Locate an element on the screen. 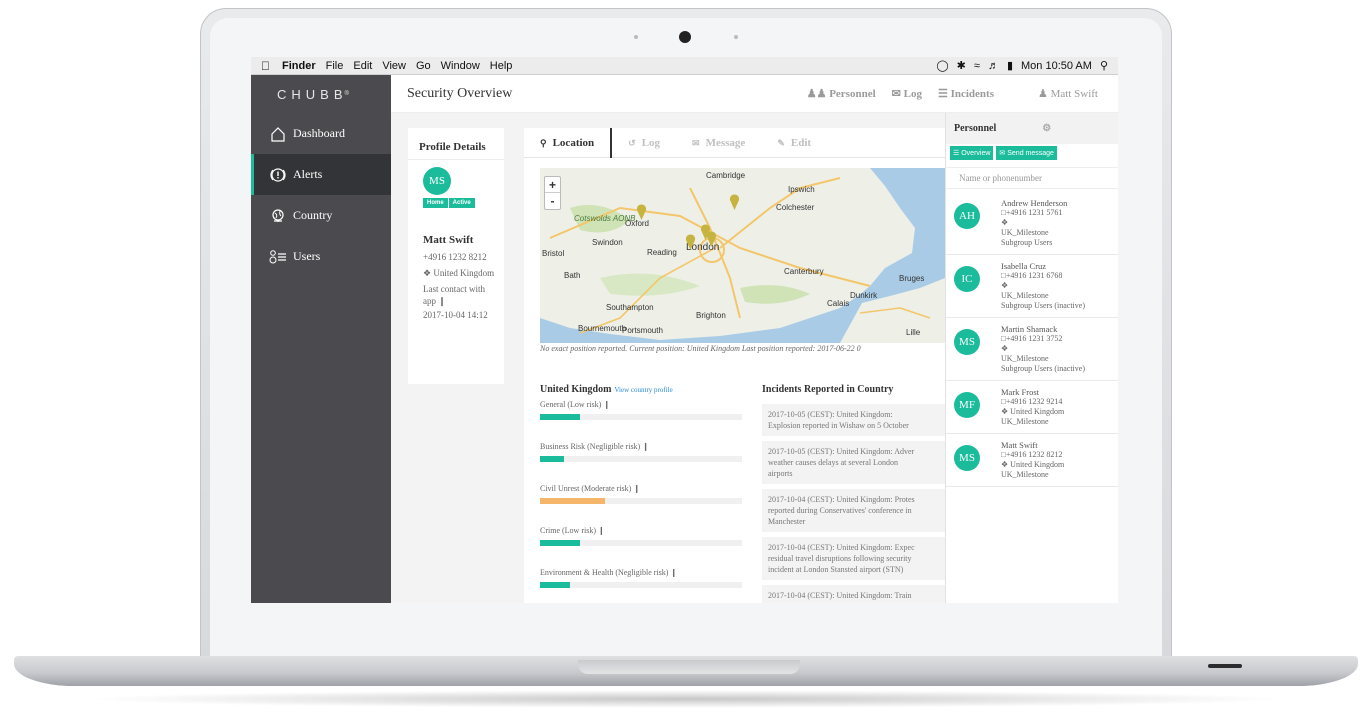 The height and width of the screenshot is (723, 1368). zoom-in-button: + is located at coordinates (552, 185).